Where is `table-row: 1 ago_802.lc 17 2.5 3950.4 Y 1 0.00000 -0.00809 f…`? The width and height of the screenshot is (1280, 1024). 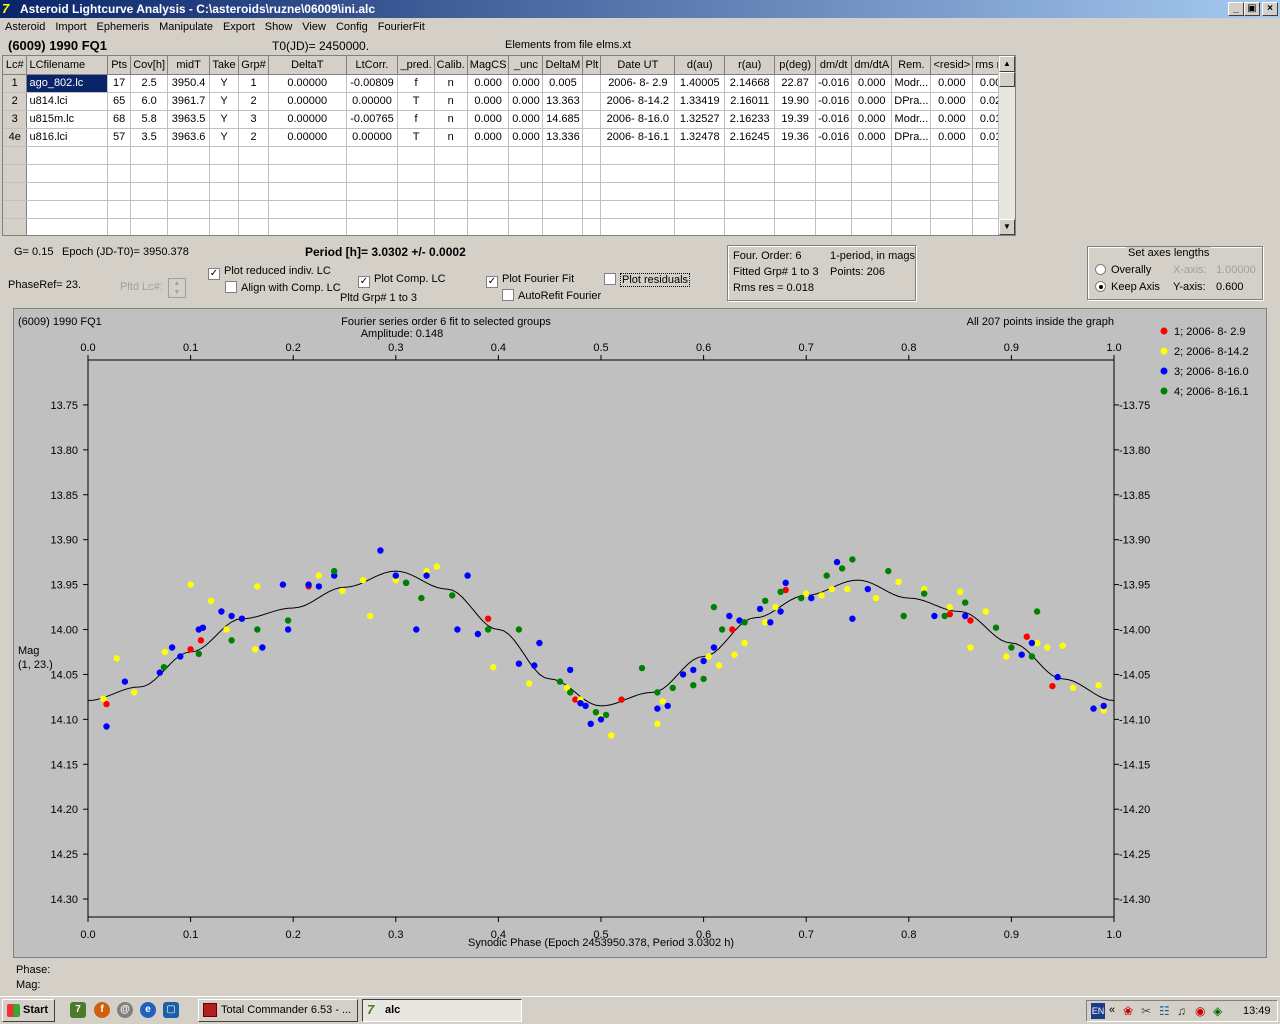 table-row: 1 ago_802.lc 17 2.5 3950.4 Y 1 0.00000 -0.00809 f… is located at coordinates (509, 83).